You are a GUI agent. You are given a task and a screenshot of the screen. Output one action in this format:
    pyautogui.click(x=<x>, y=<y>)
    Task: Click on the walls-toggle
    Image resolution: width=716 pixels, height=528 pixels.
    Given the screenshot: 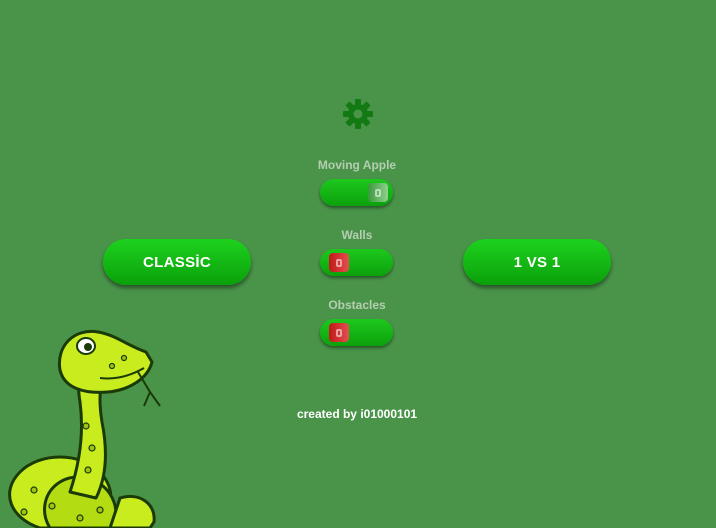 What is the action you would take?
    pyautogui.click(x=356, y=262)
    